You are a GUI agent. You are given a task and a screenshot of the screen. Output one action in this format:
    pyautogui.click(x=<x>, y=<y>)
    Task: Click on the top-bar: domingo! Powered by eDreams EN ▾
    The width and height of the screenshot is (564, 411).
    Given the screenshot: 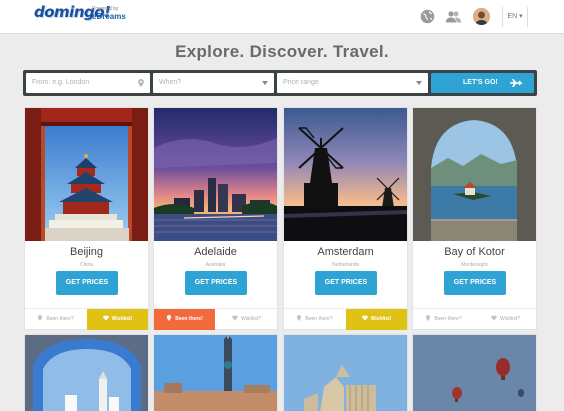 What is the action you would take?
    pyautogui.click(x=282, y=17)
    